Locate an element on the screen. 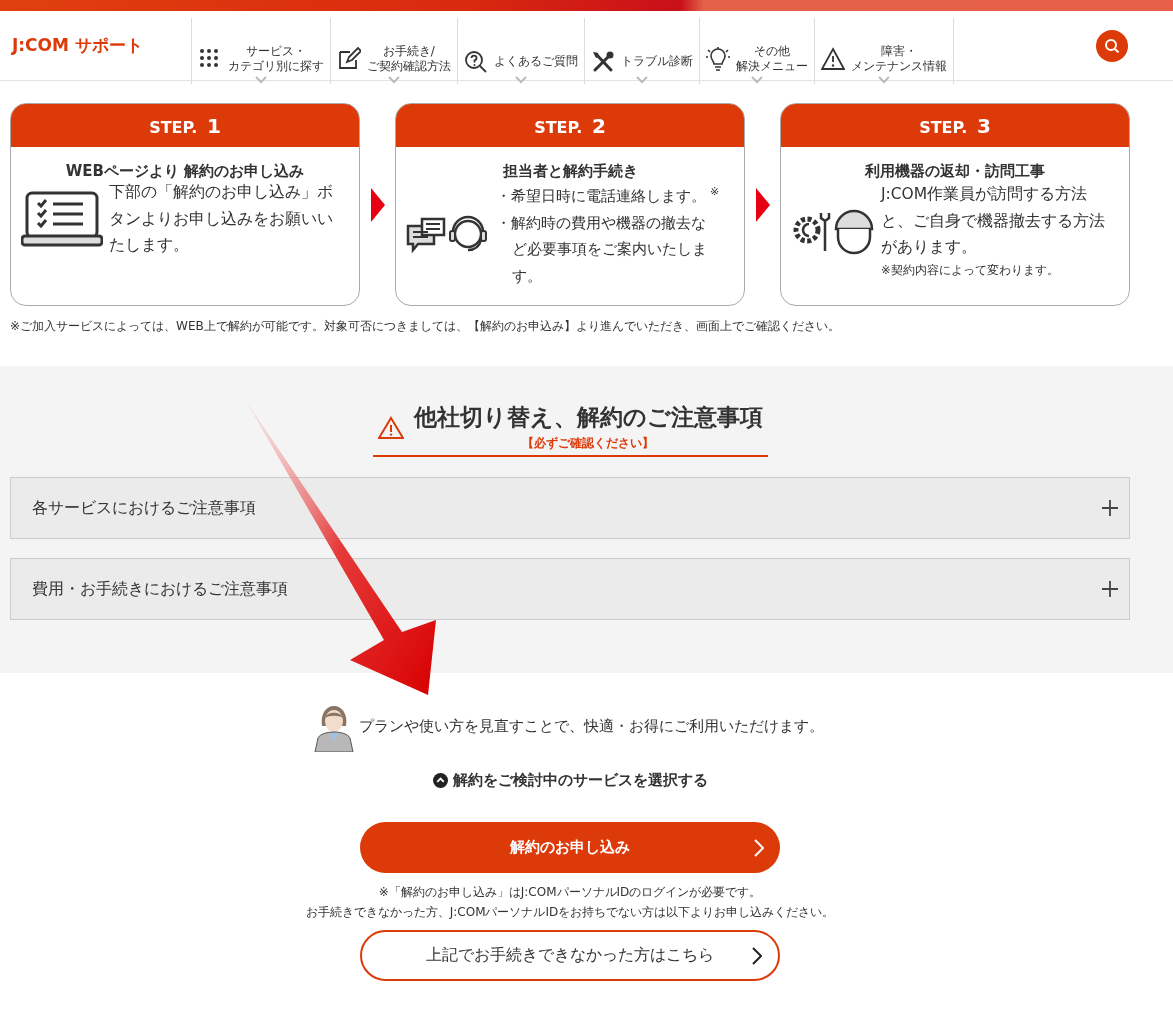 The height and width of the screenshot is (1009, 1173). nav-menu-item: トラブル診断 is located at coordinates (641, 50).